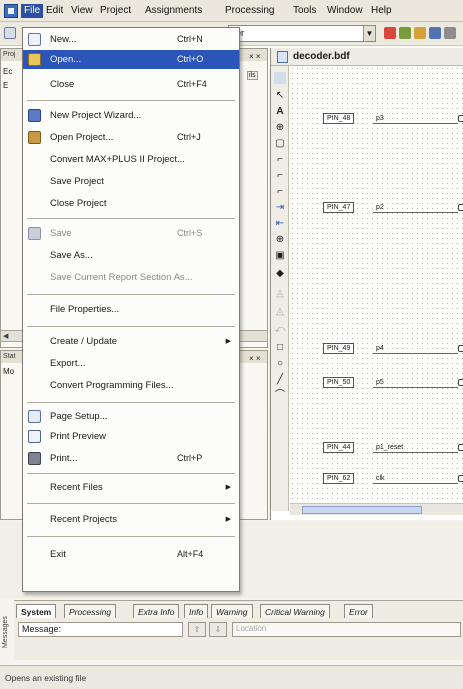  What do you see at coordinates (131, 458) in the screenshot?
I see `menu-item-print: Print... Ctrl+P` at bounding box center [131, 458].